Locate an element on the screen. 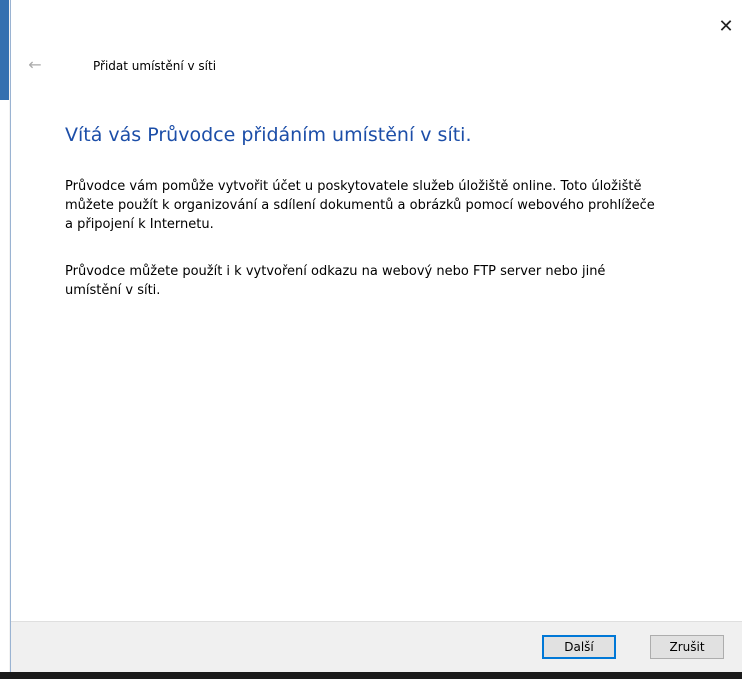  background-window-body is located at coordinates (4, 389).